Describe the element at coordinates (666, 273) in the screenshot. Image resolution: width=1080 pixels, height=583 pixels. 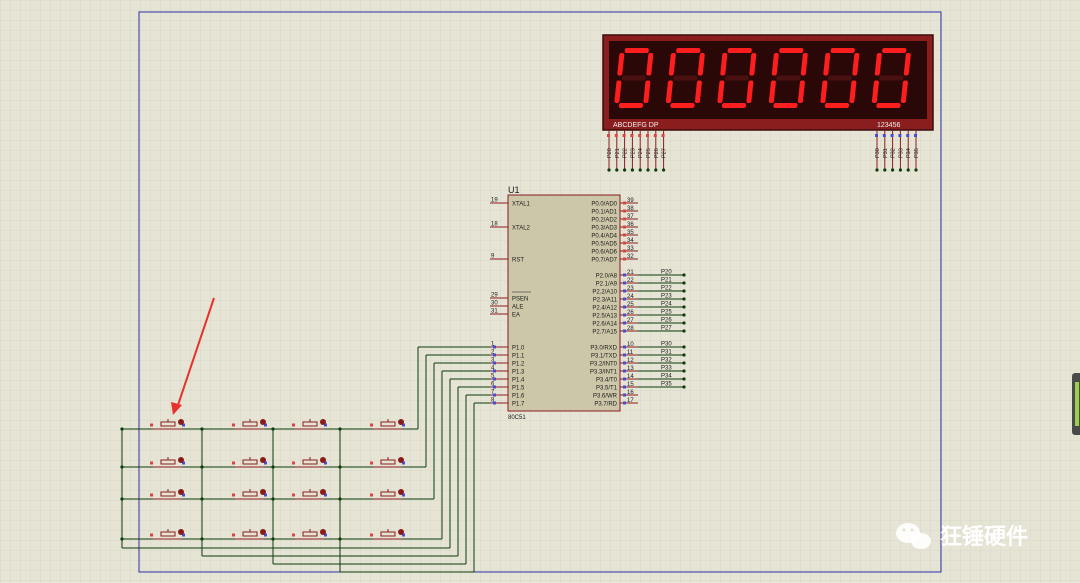
I see `net-label: P20` at that location.